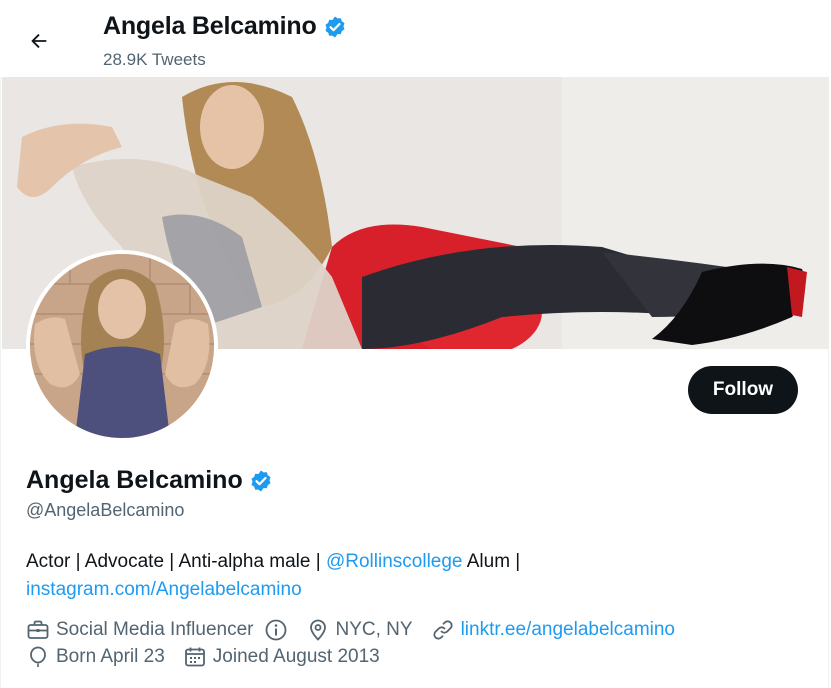 This screenshot has height=688, width=831. Describe the element at coordinates (176, 561) in the screenshot. I see `bio-text: Actor | Advocate | Anti-alpha male |` at that location.